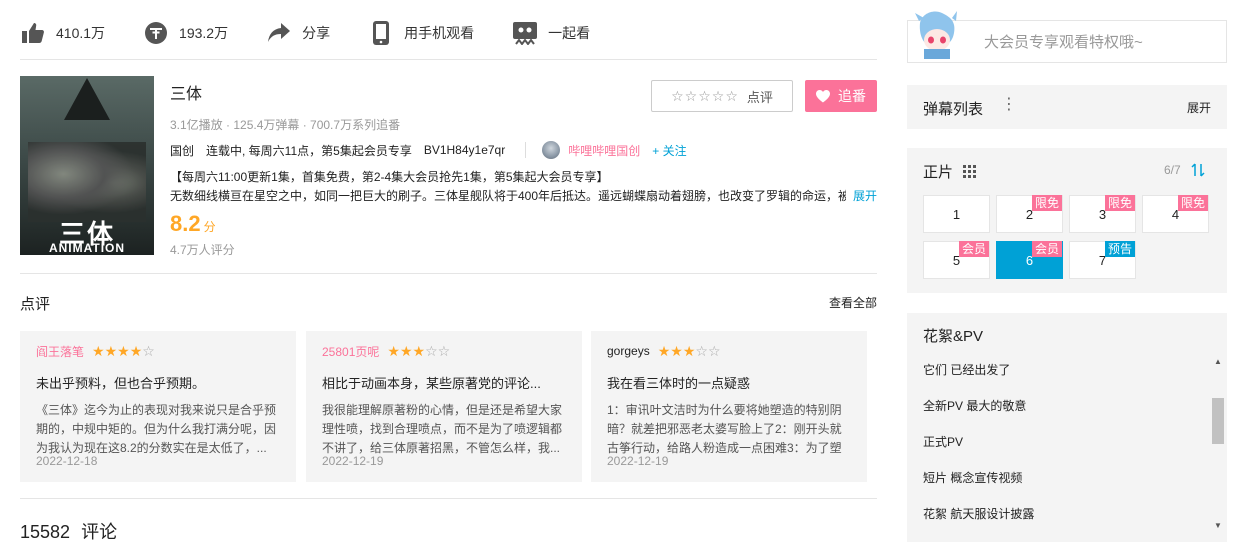 Image resolution: width=1242 pixels, height=549 pixels. What do you see at coordinates (628, 351) in the screenshot?
I see `reviewer-name: gorgeys` at bounding box center [628, 351].